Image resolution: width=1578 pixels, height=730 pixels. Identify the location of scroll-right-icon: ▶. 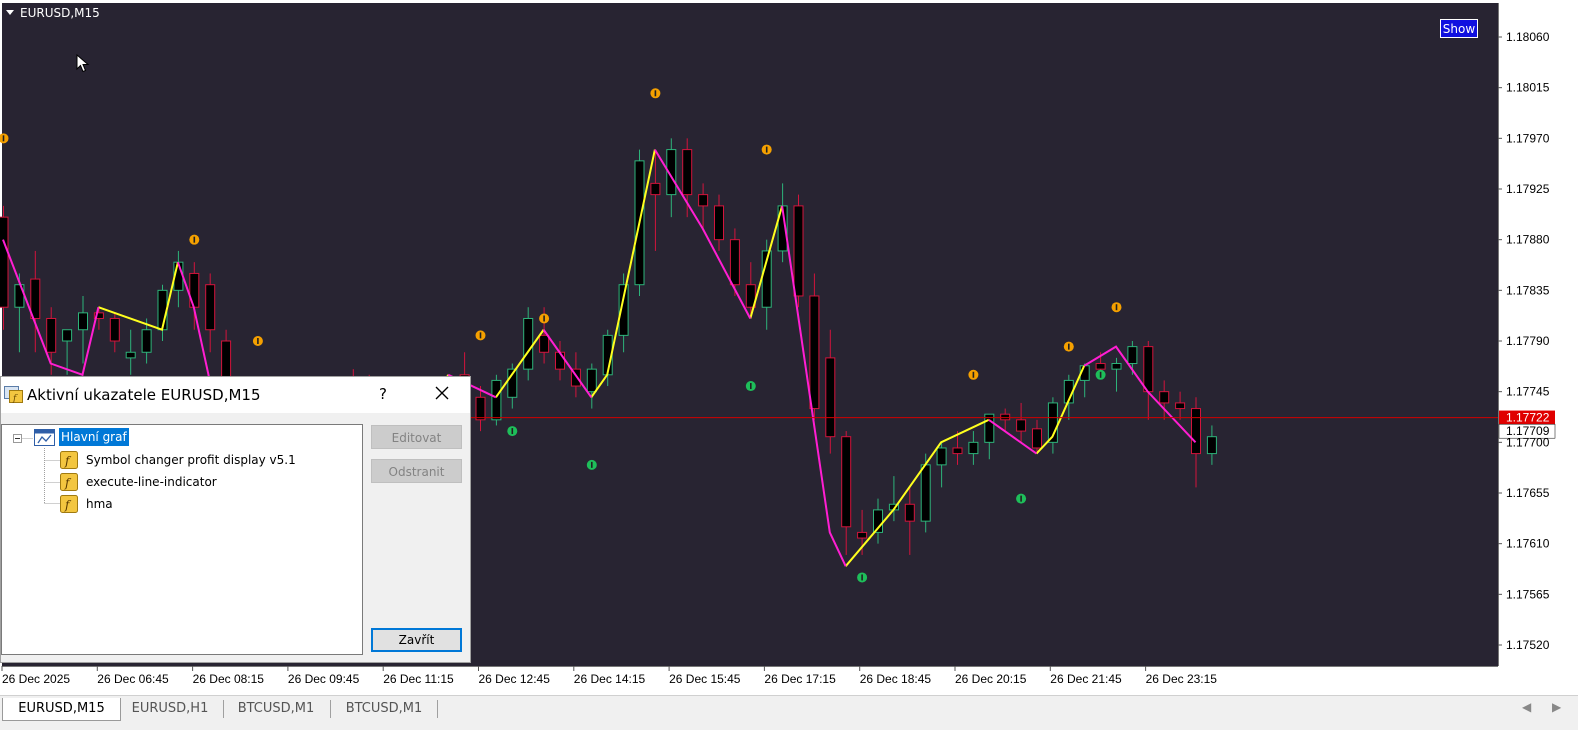
(1556, 707).